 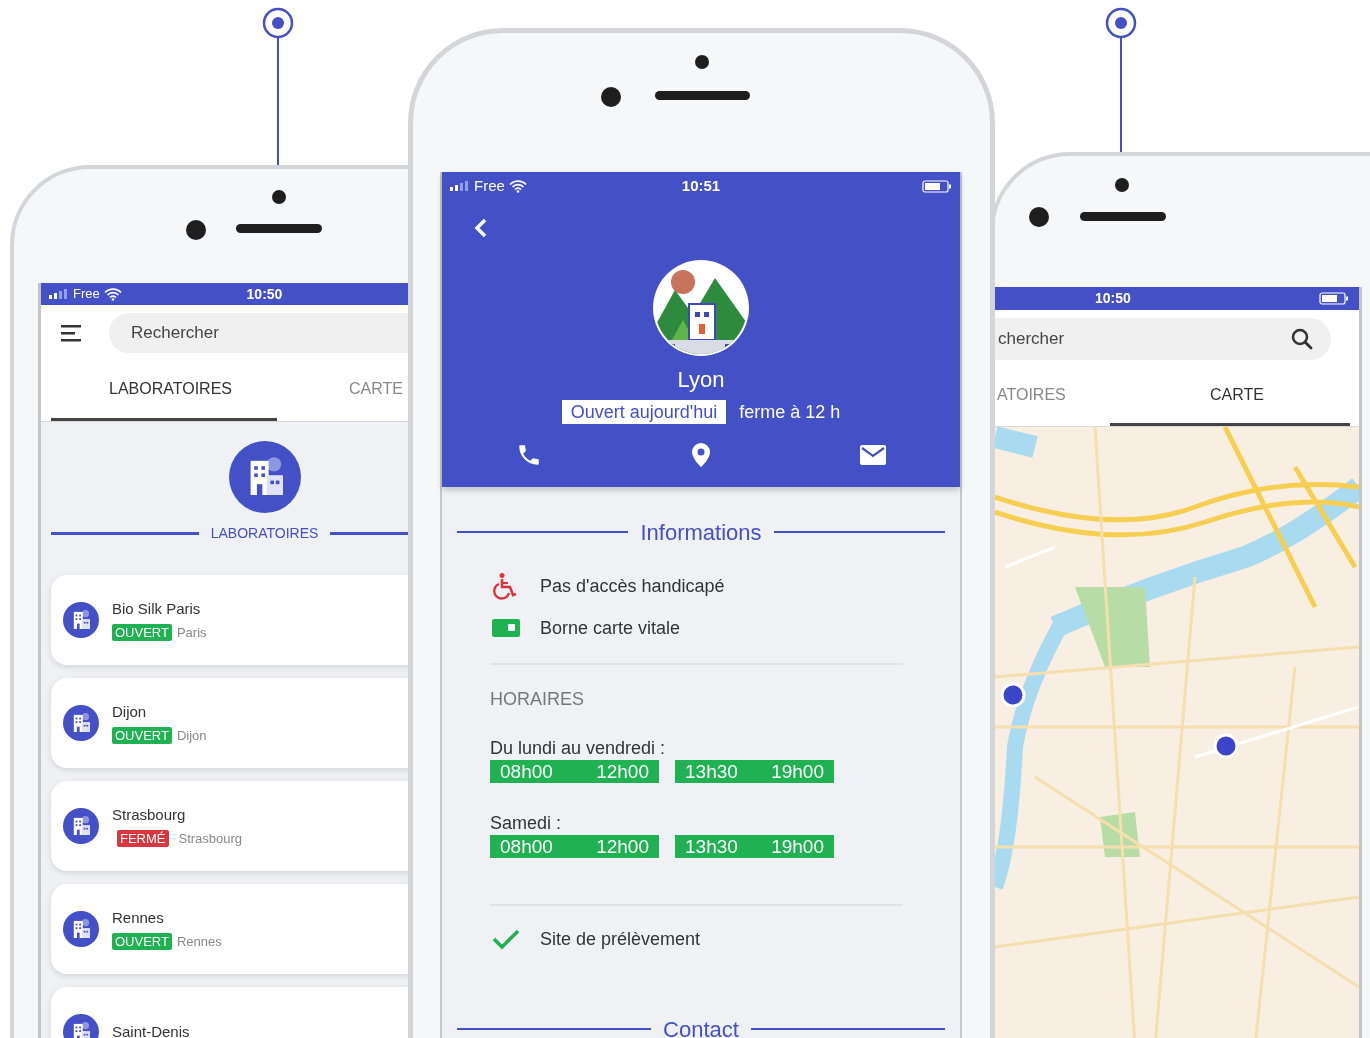 I want to click on lab-card: Strasbourg FERMÉ Strasbourg, so click(x=230, y=826).